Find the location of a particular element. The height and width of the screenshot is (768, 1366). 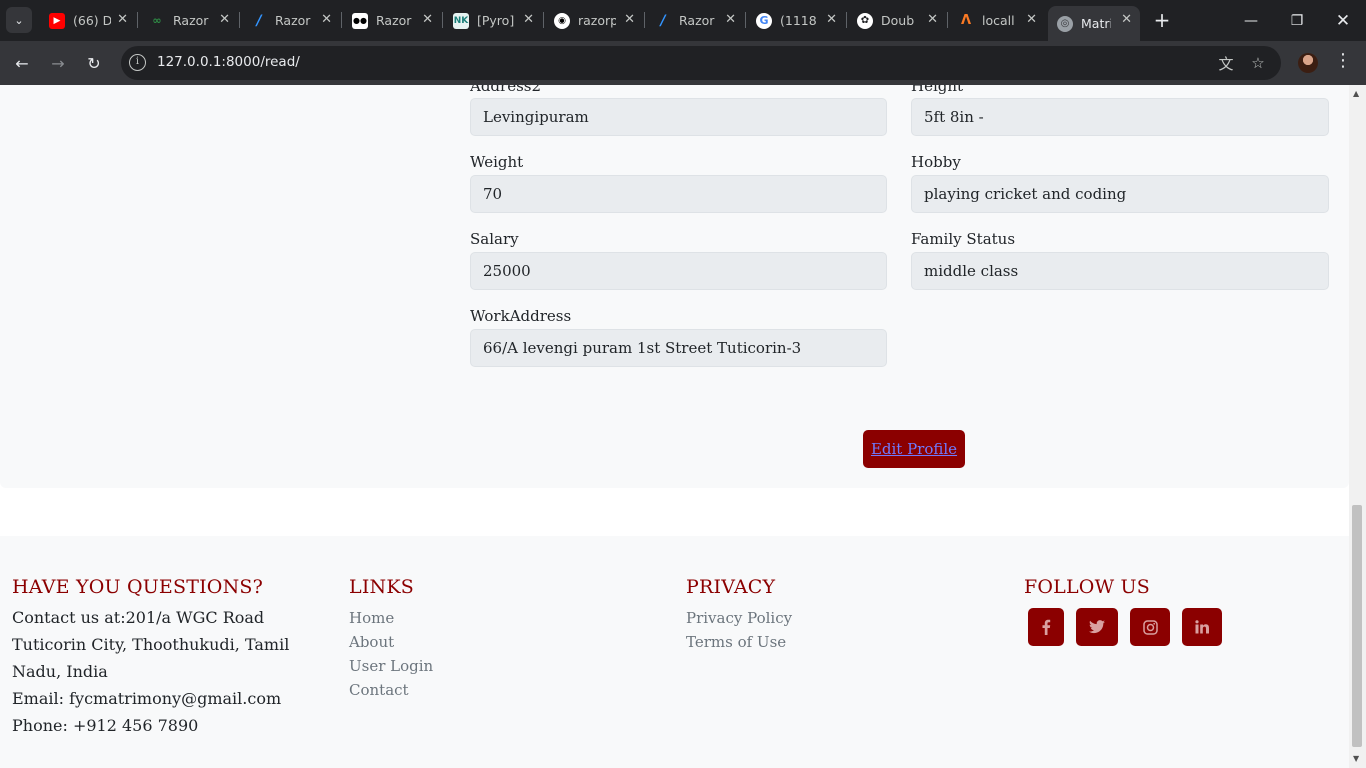

facebook-button is located at coordinates (1046, 627).